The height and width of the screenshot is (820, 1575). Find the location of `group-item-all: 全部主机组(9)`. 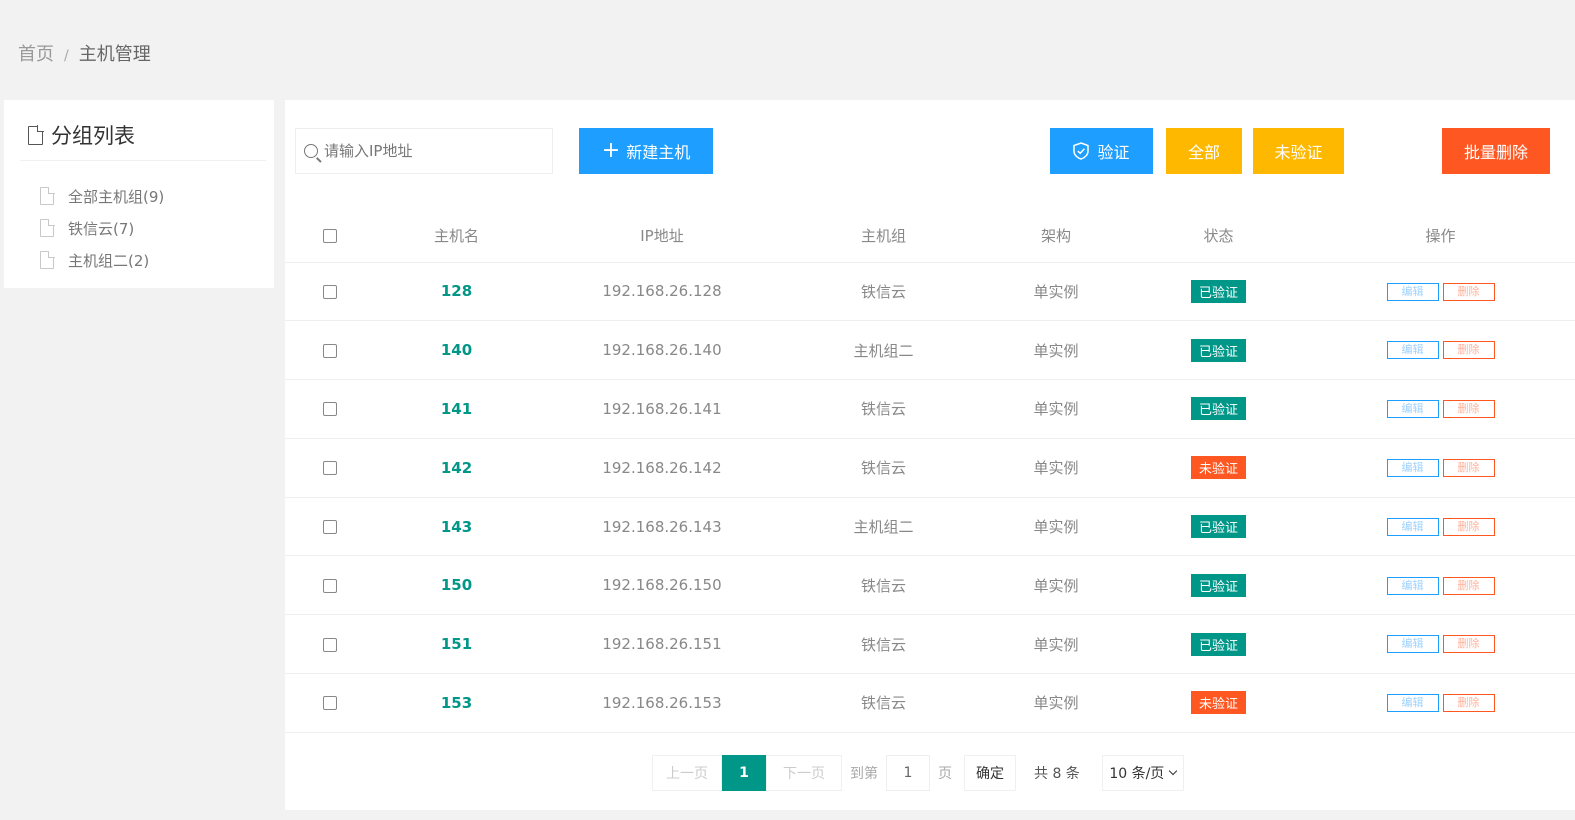

group-item-all: 全部主机组(9) is located at coordinates (102, 196).